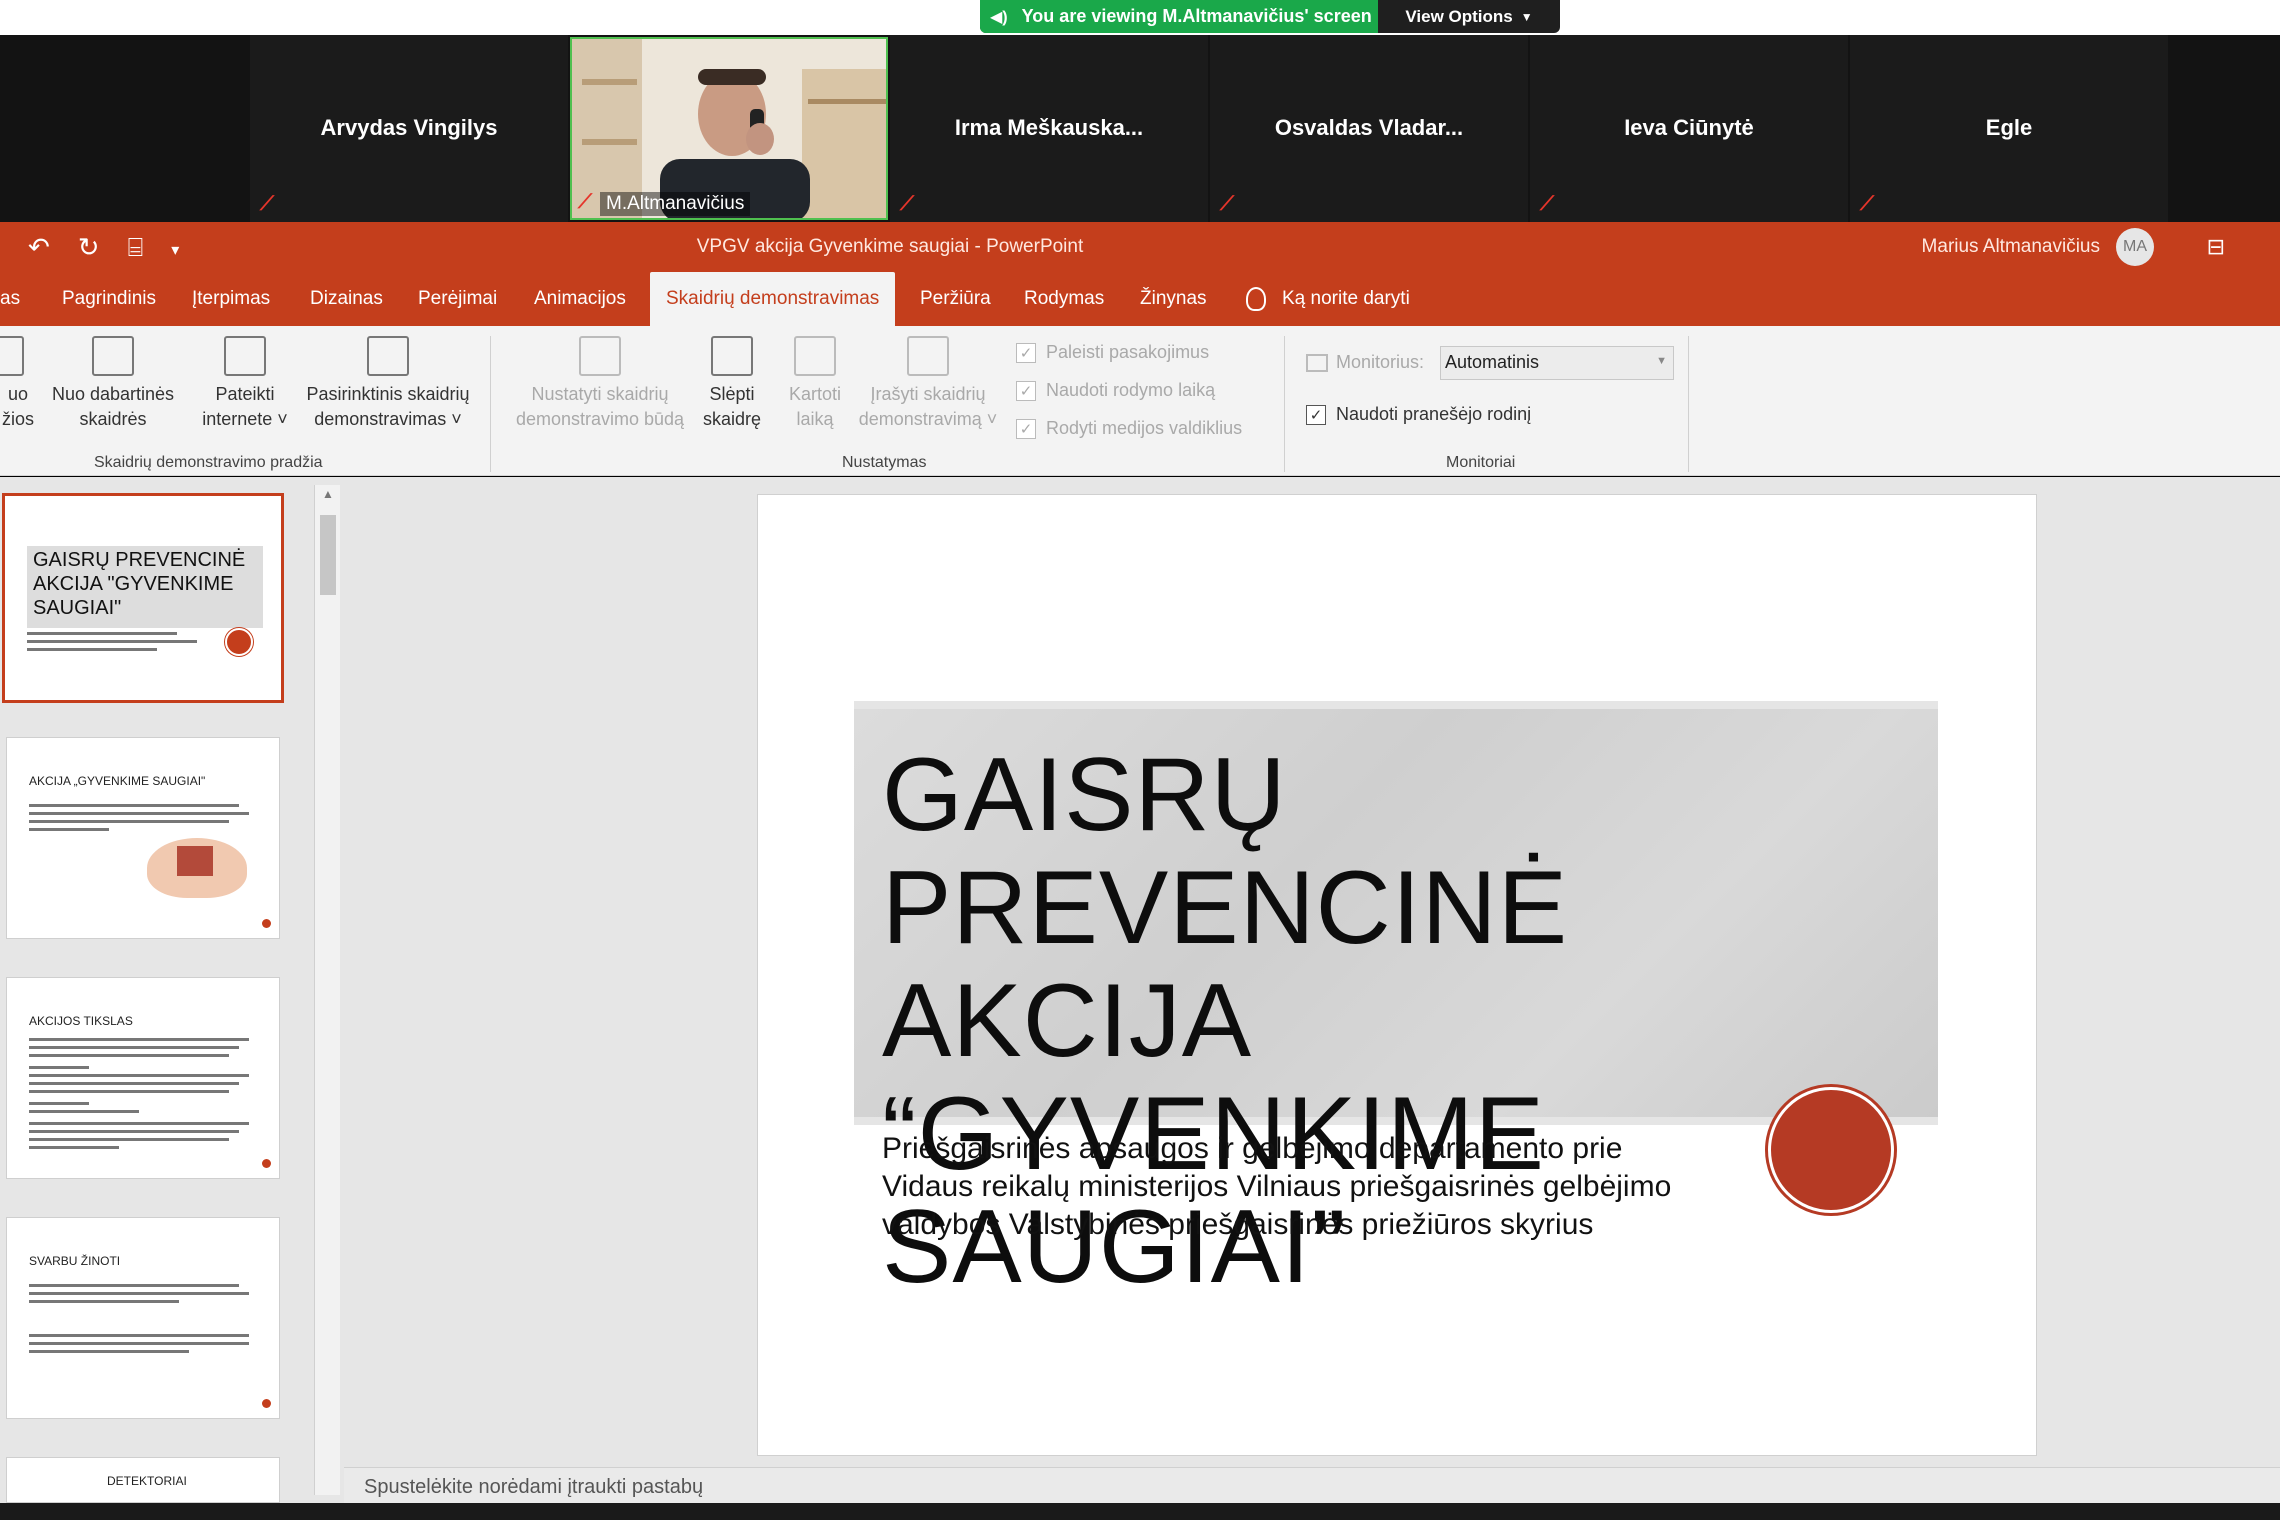 The image size is (2280, 1520). Describe the element at coordinates (1140, 1511) in the screenshot. I see `zoom-bottom-toolbar` at that location.